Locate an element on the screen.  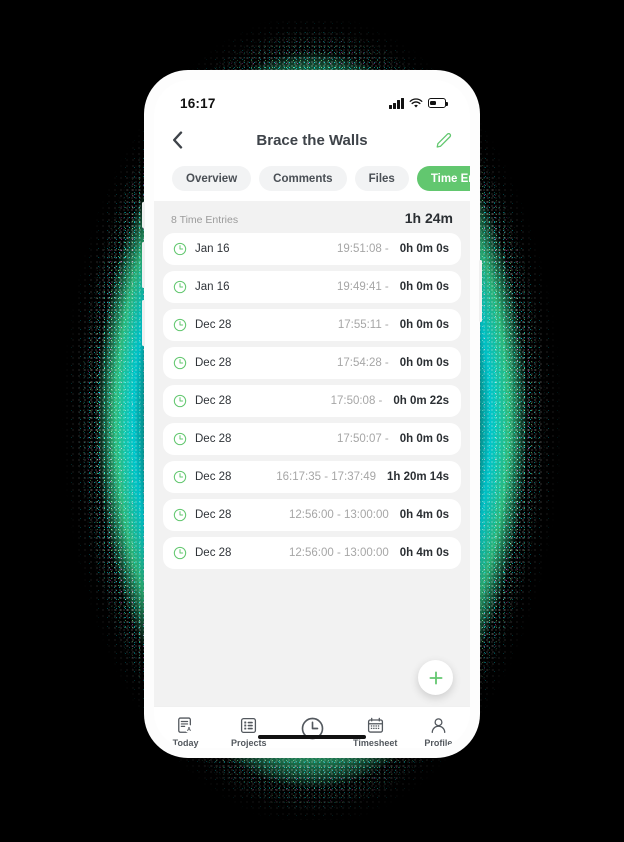
tabbar-item-today: A Today is located at coordinates (185, 732).